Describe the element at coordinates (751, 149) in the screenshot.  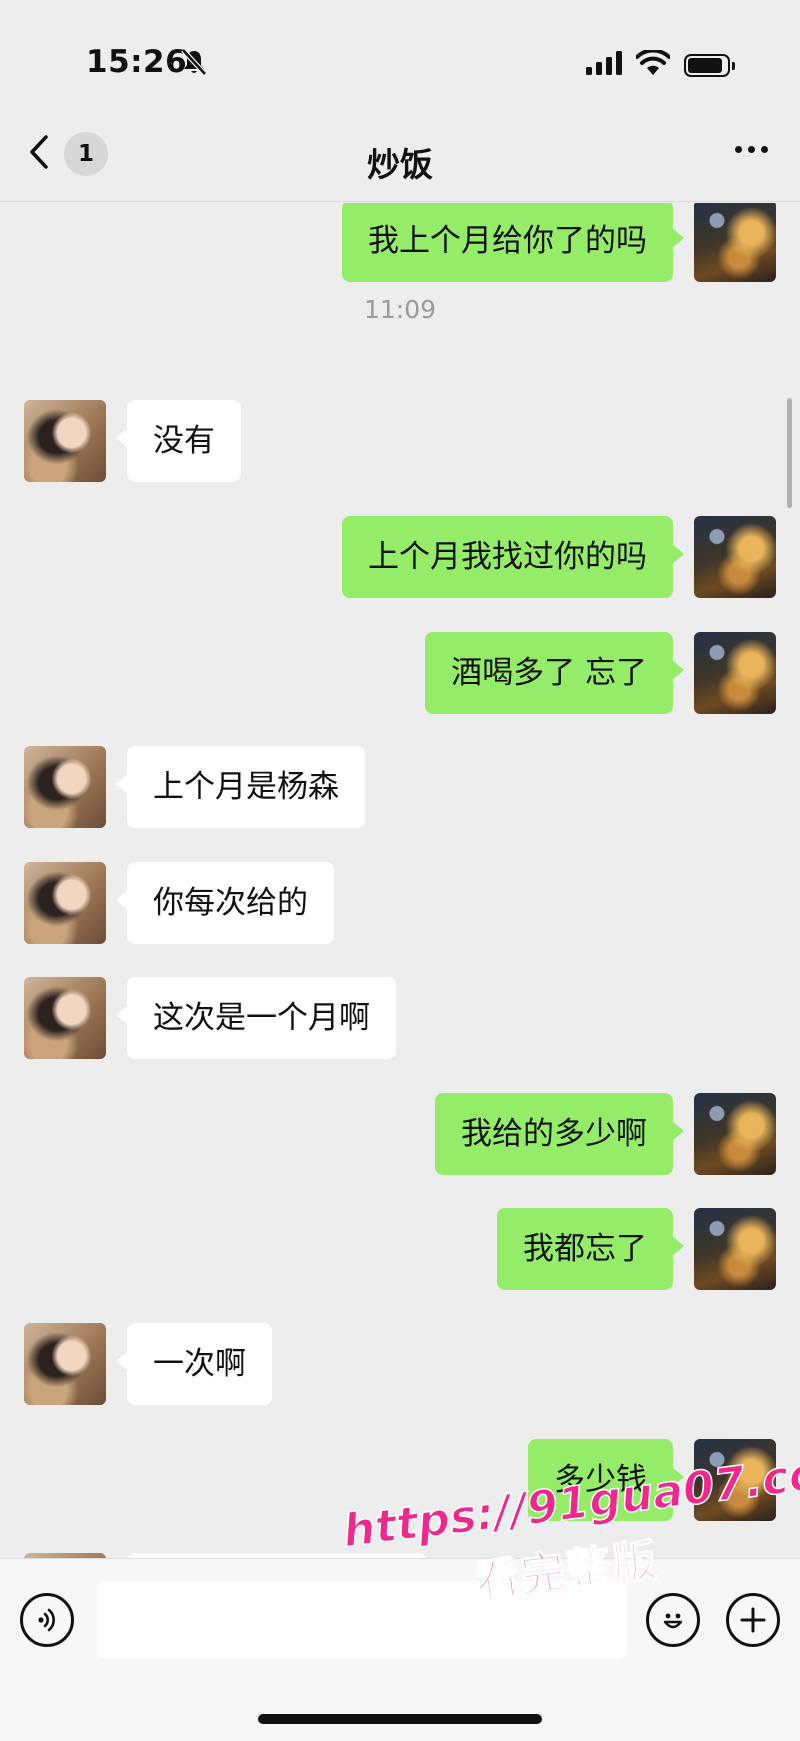
I see `more-icon` at that location.